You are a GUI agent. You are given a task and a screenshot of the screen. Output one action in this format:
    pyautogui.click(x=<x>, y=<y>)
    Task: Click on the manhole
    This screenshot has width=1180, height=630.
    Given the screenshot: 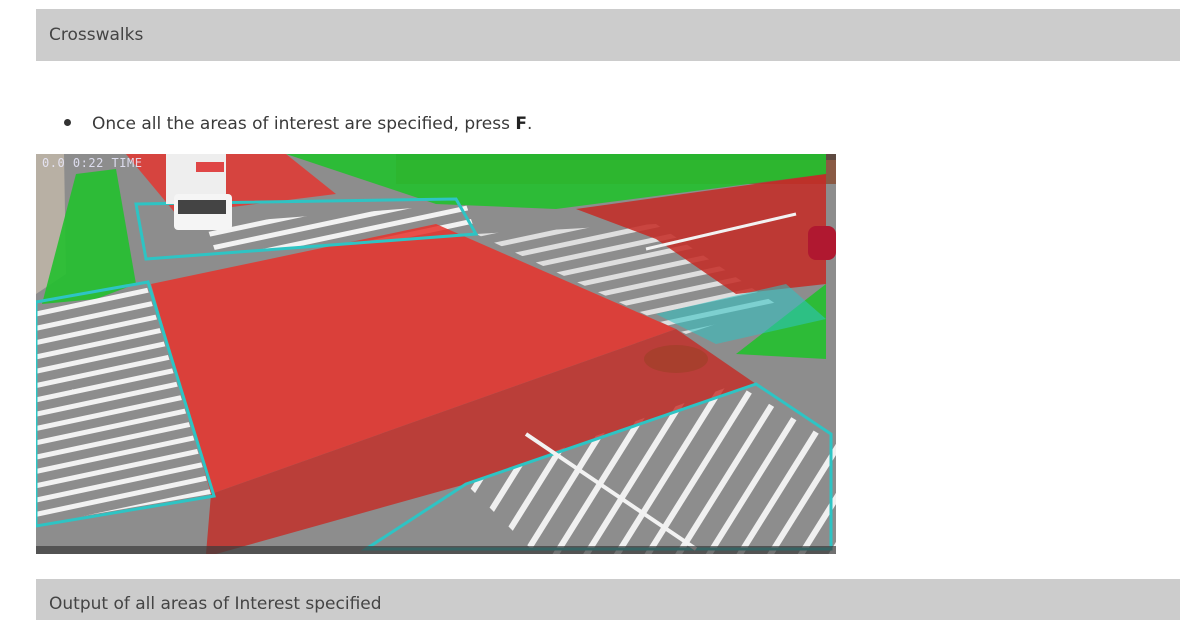 What is the action you would take?
    pyautogui.click(x=676, y=359)
    